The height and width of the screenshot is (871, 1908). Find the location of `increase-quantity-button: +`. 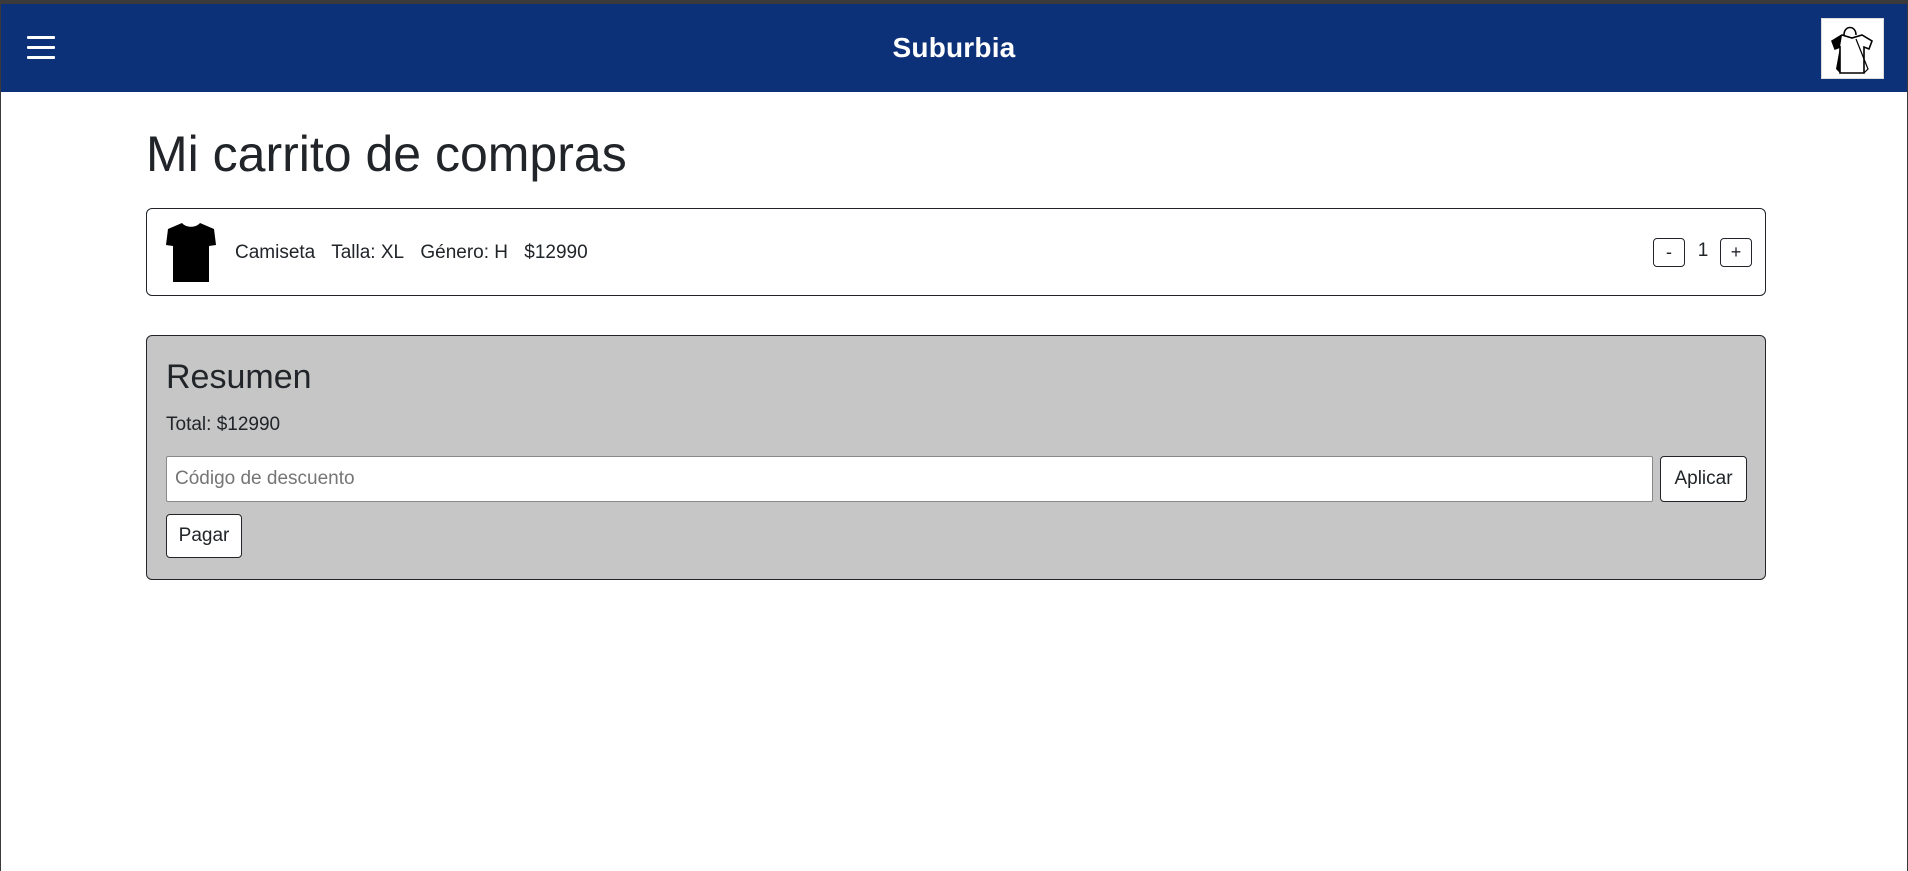

increase-quantity-button: + is located at coordinates (1736, 252).